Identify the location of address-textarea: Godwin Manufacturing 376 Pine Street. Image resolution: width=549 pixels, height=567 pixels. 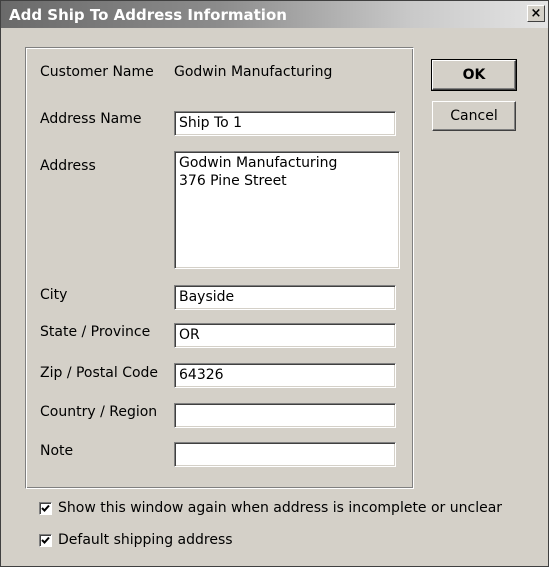
(287, 210).